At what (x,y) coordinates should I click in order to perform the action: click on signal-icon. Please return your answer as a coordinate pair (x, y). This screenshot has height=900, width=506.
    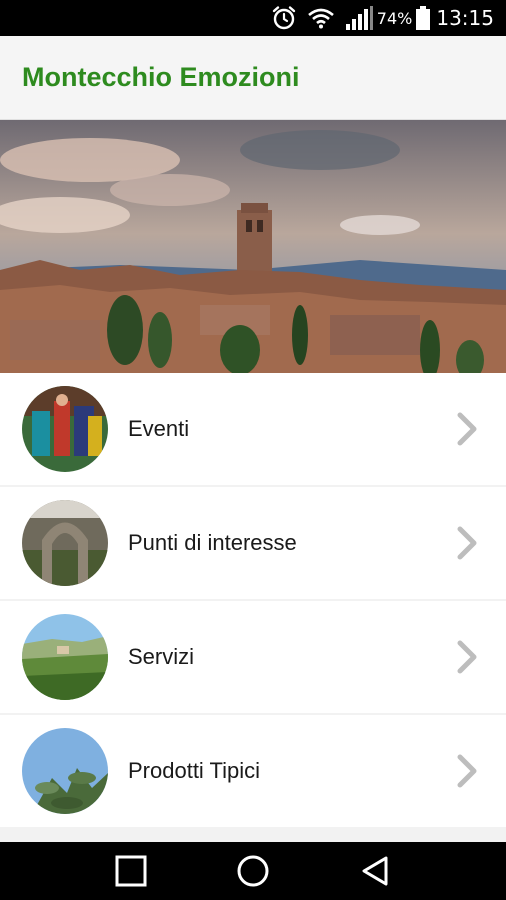
    Looking at the image, I should click on (359, 18).